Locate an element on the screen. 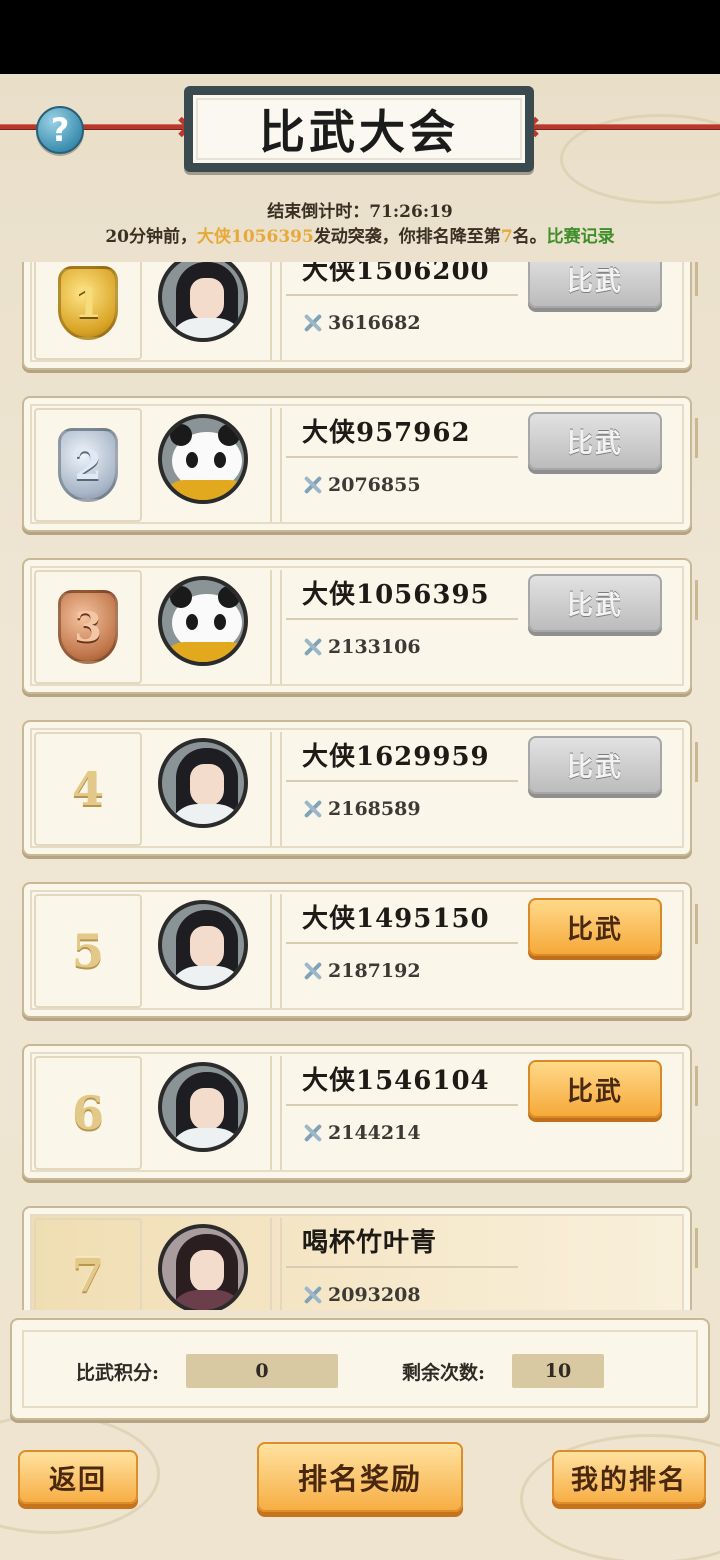 This screenshot has height=1560, width=720. question-icon: ? is located at coordinates (60, 130).